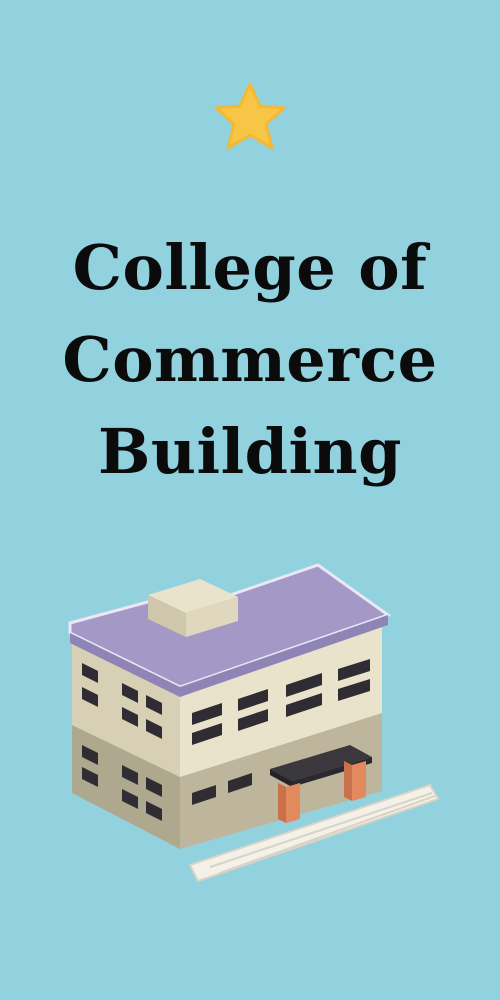 Image resolution: width=500 pixels, height=1000 pixels. I want to click on star-icon, so click(250, 116).